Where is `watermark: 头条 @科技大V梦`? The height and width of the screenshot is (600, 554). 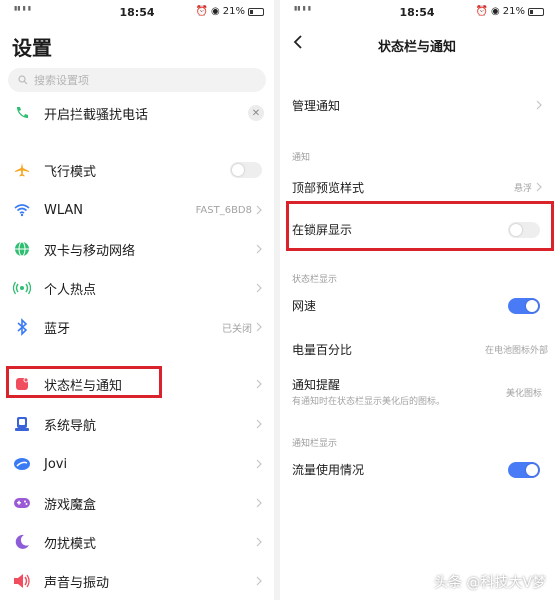
watermark: 头条 @科技大V梦 is located at coordinates (489, 583).